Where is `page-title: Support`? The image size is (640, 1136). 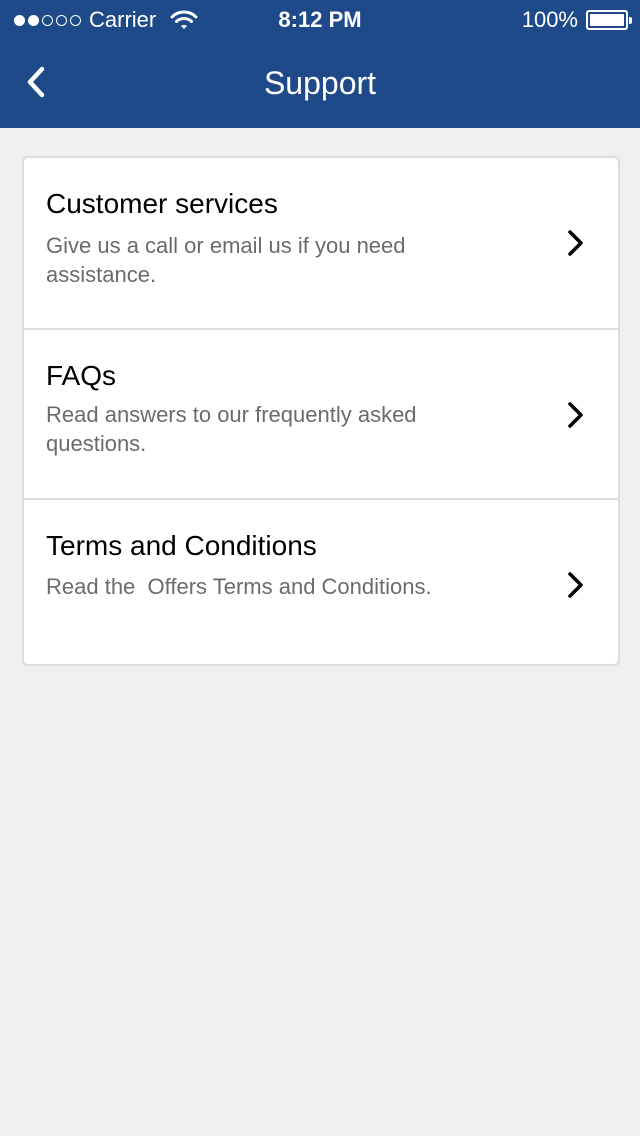
page-title: Support is located at coordinates (320, 83).